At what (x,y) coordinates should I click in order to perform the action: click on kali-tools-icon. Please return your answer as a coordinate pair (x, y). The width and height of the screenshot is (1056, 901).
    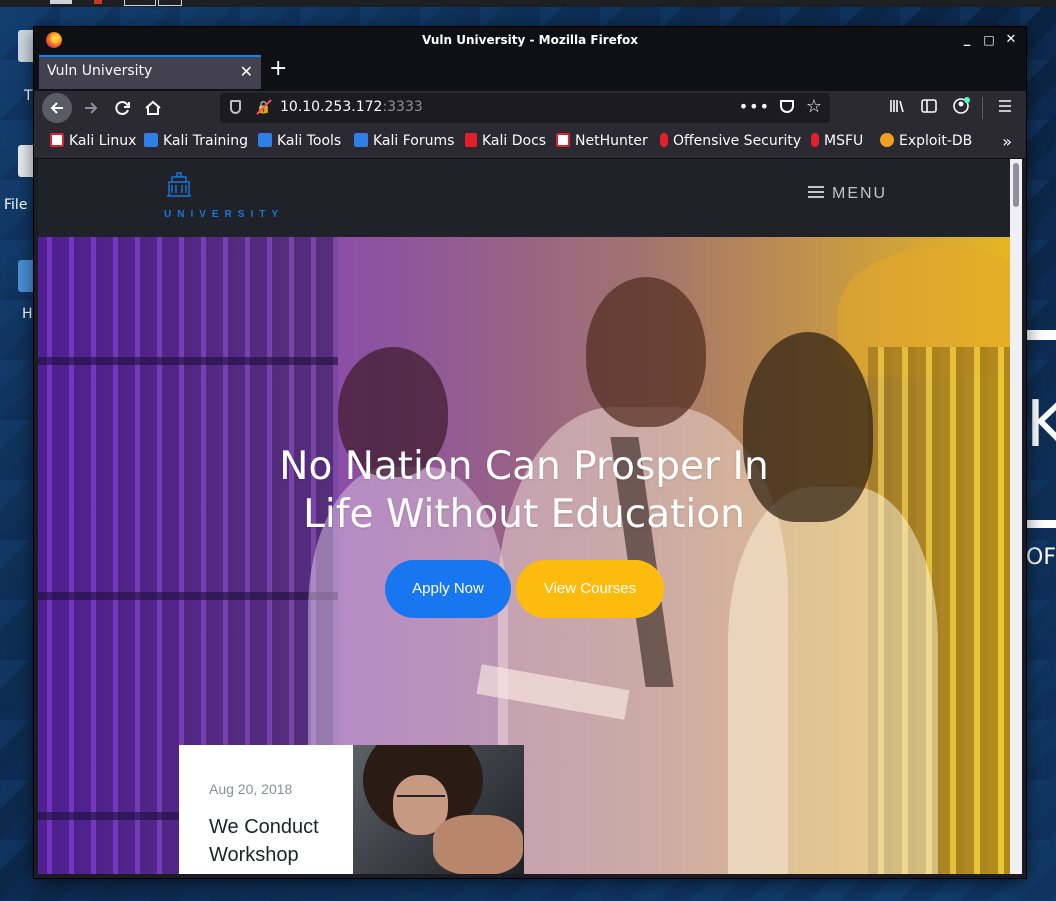
    Looking at the image, I should click on (265, 140).